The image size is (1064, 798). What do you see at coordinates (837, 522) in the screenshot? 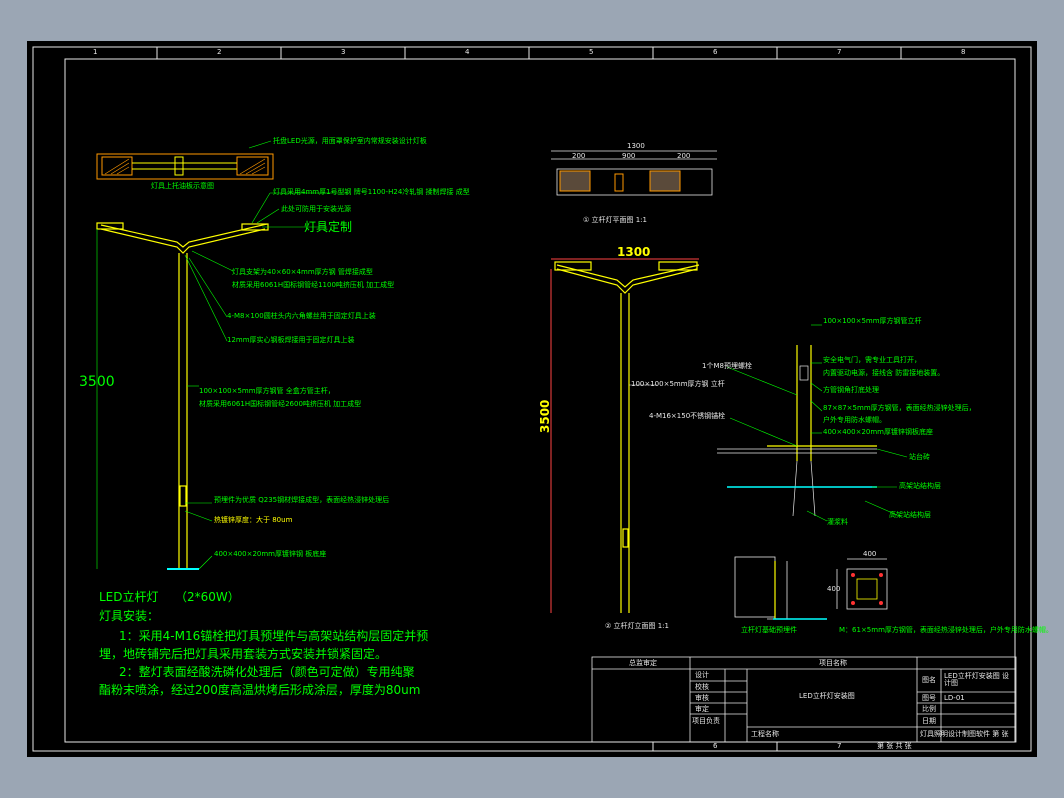
I see `callout: 灌浆料` at bounding box center [837, 522].